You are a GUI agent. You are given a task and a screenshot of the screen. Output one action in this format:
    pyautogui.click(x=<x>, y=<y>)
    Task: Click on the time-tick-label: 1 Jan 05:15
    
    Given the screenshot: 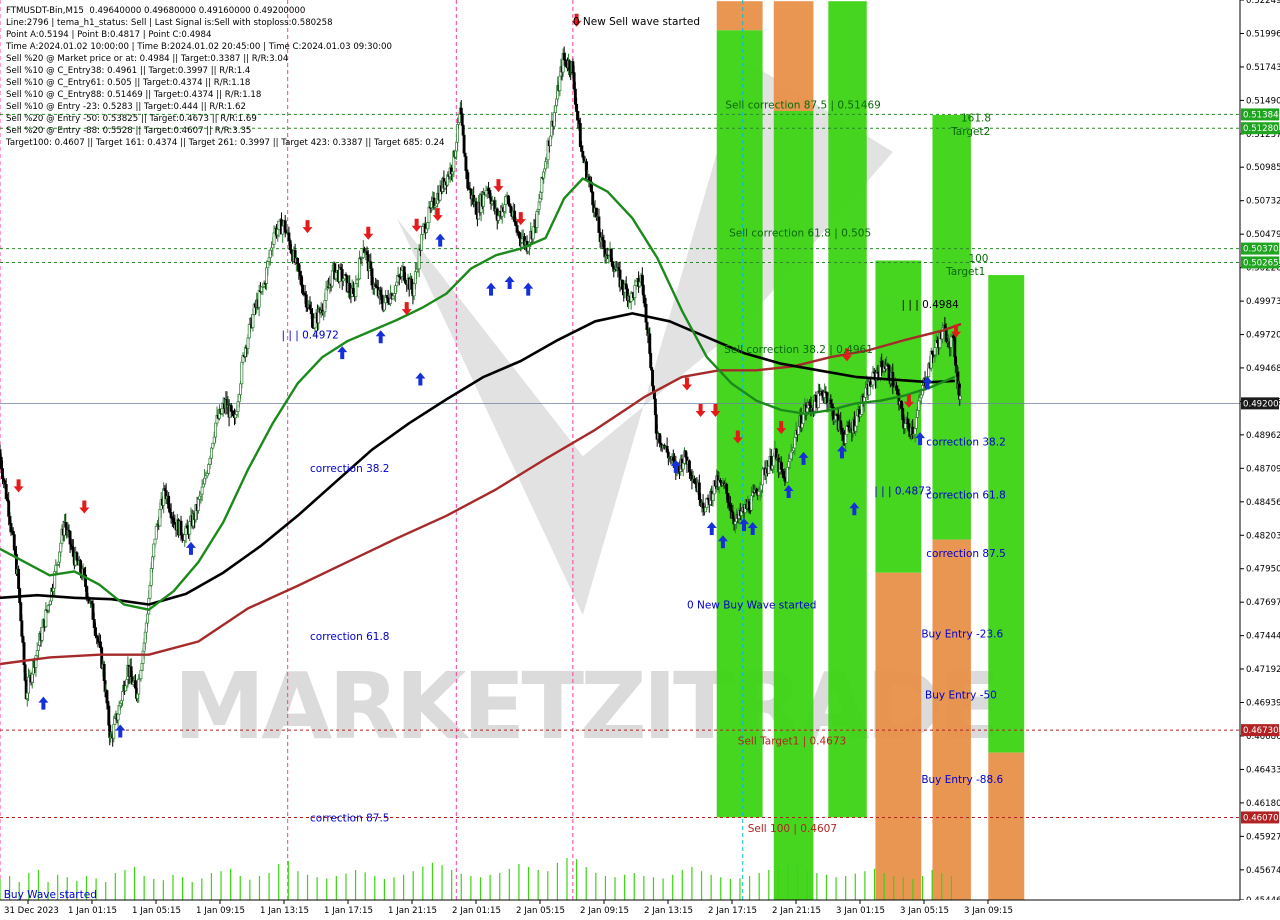 What is the action you would take?
    pyautogui.click(x=156, y=911)
    